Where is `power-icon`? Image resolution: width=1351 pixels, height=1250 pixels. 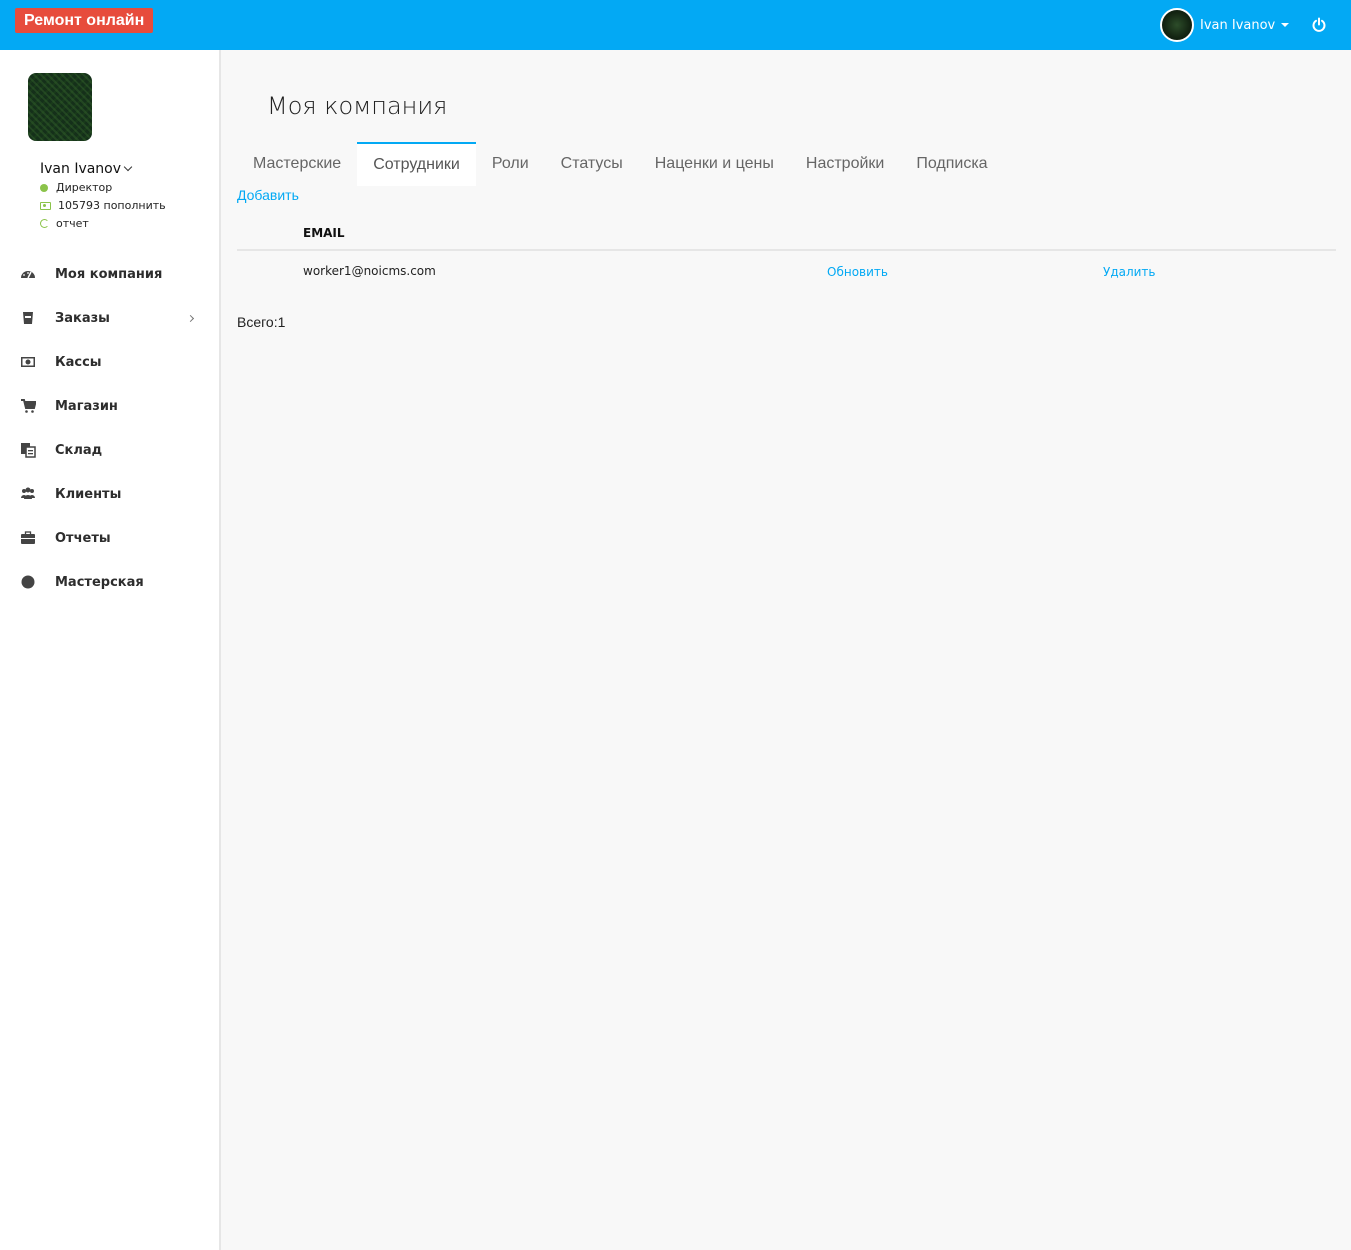
power-icon is located at coordinates (1319, 25).